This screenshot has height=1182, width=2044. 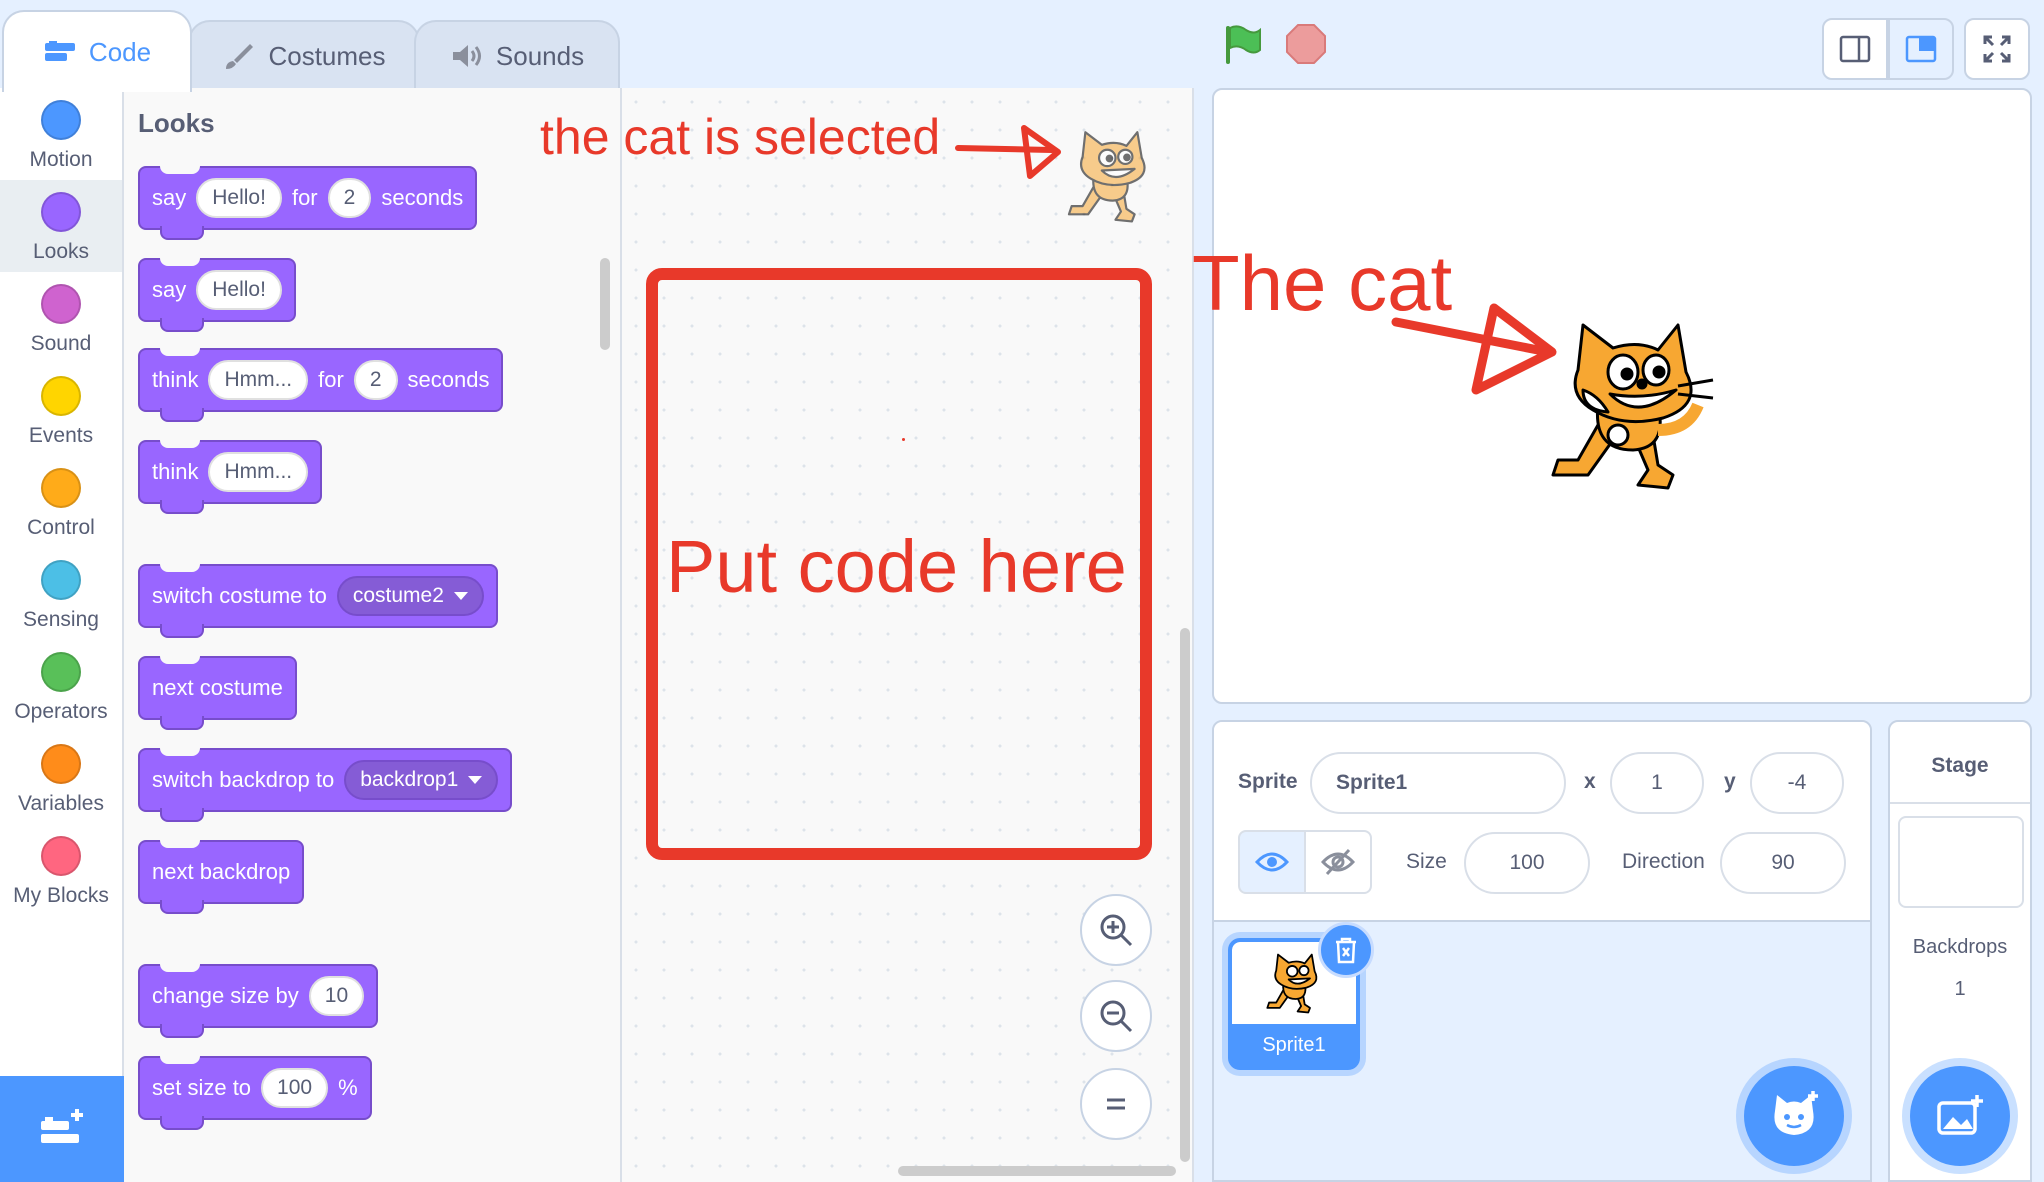 I want to click on category-looks: Looks, so click(x=61, y=226).